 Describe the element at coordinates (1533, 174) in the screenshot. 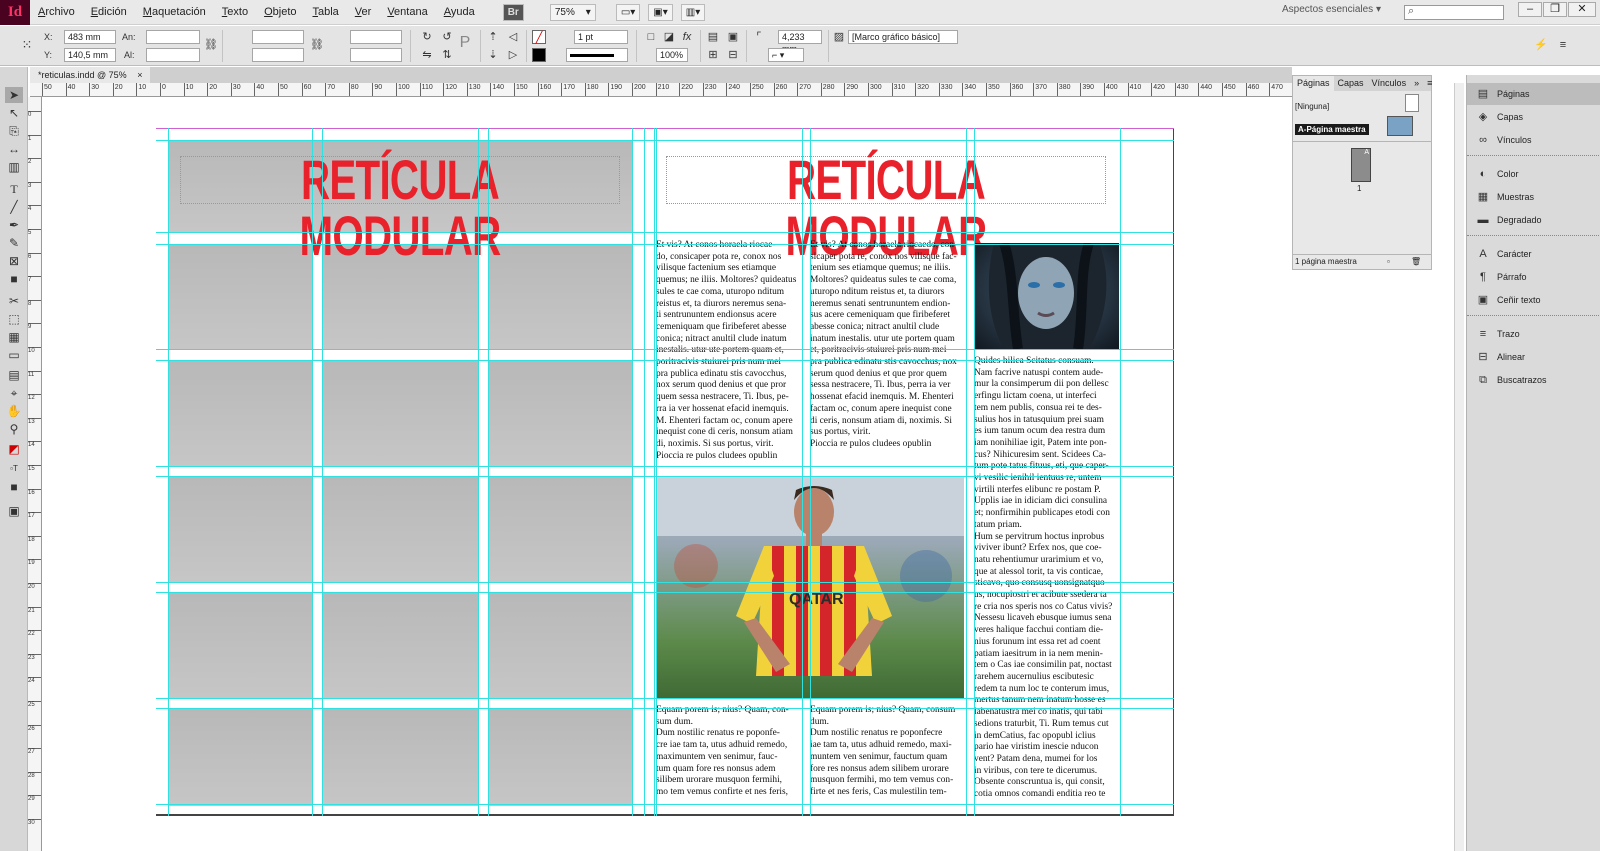

I see `dock-color: ◐ Color` at that location.